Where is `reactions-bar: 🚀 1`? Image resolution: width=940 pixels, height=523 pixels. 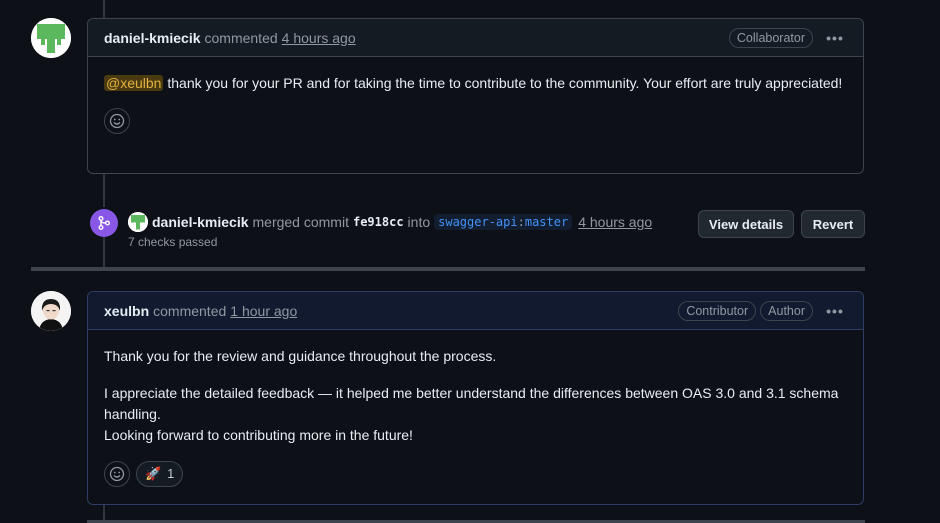
reactions-bar: 🚀 1 is located at coordinates (475, 481).